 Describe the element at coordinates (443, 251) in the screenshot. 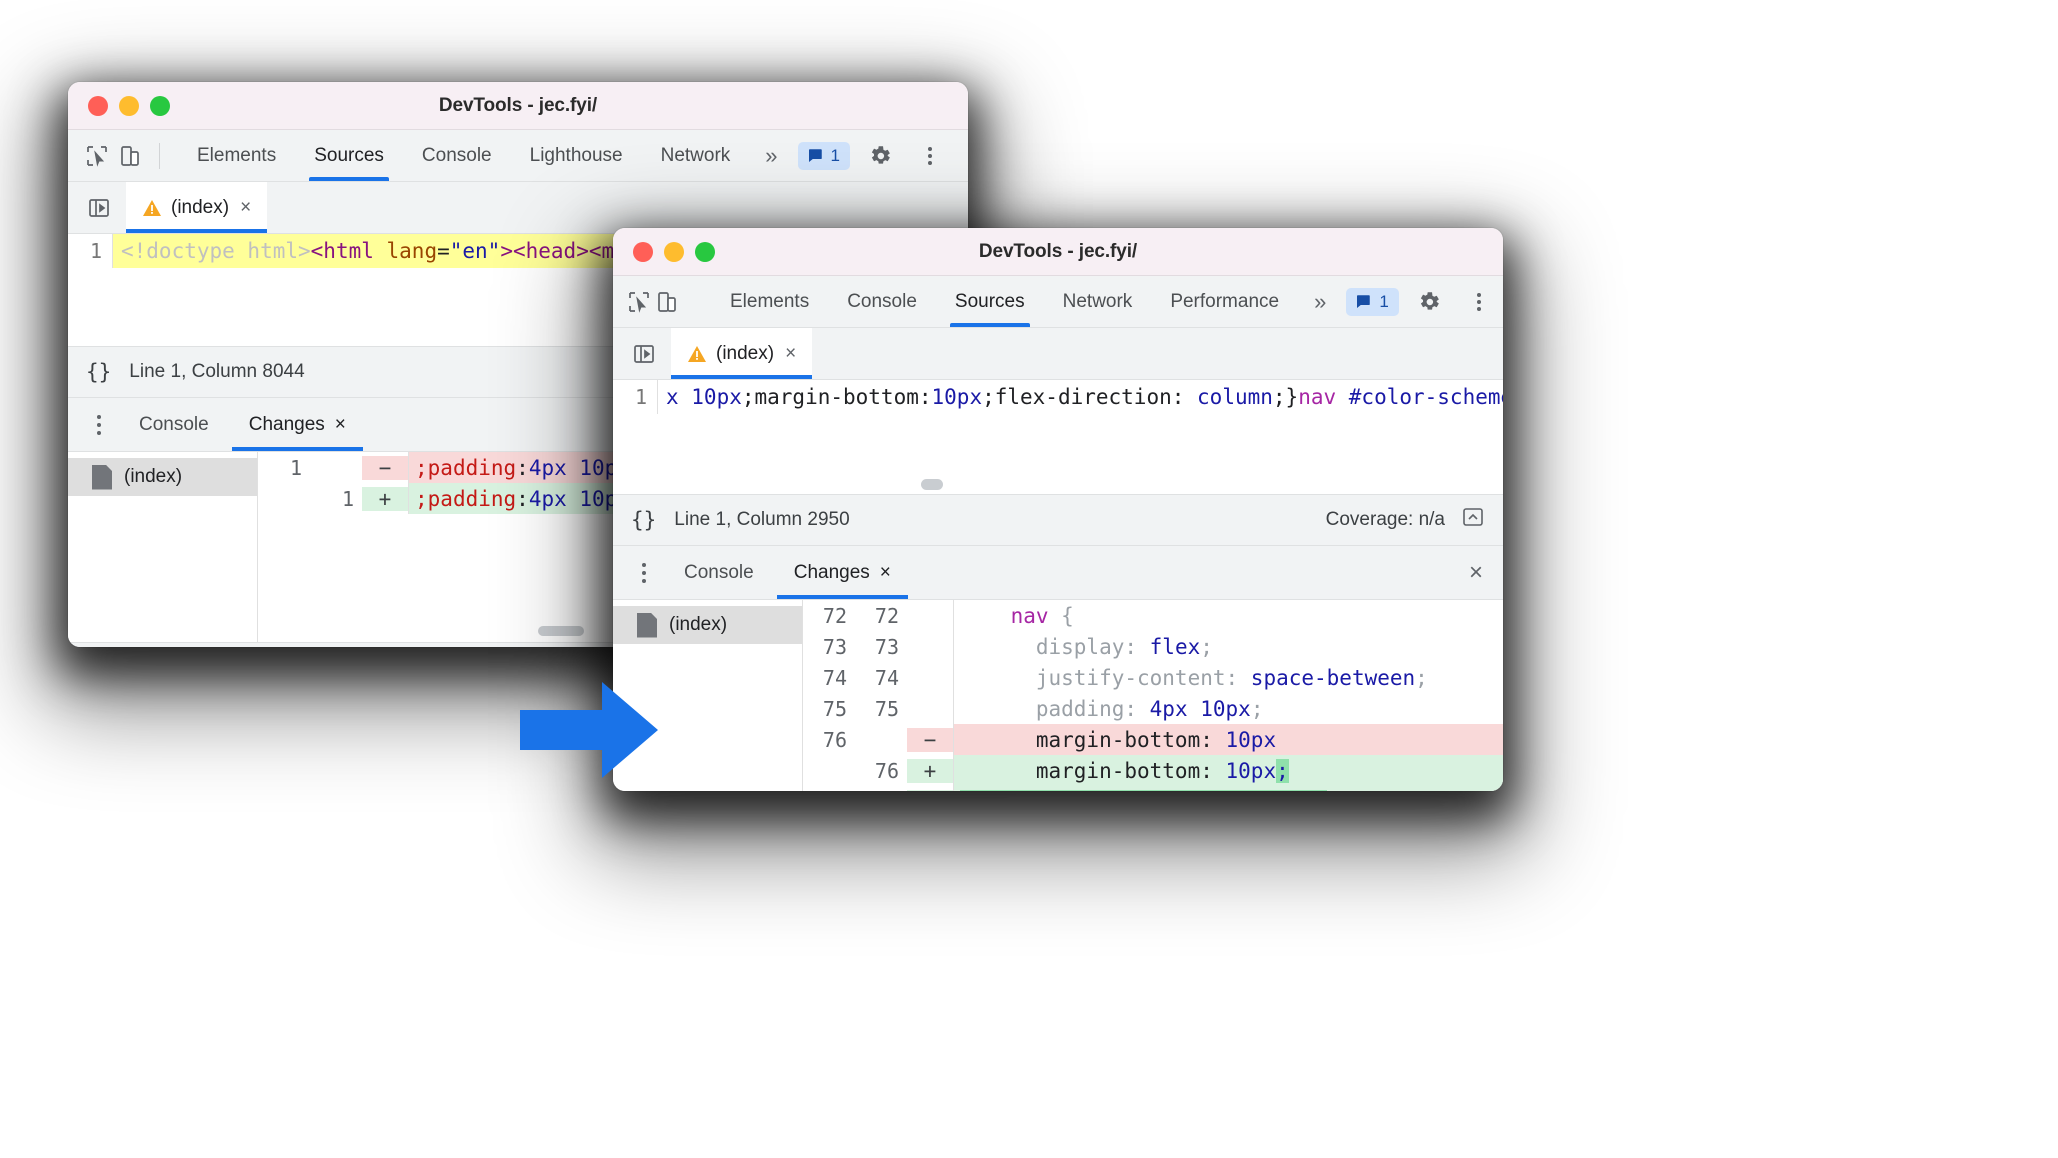

I see `code-token: =` at that location.